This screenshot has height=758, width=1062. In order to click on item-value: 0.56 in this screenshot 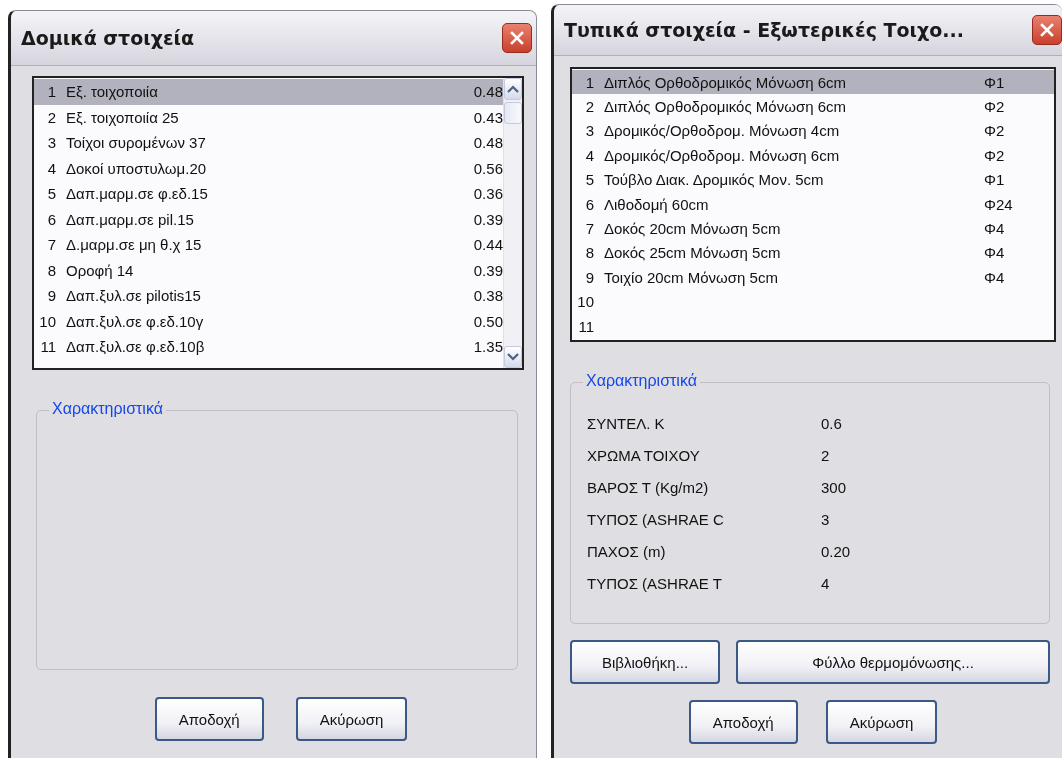, I will do `click(488, 168)`.